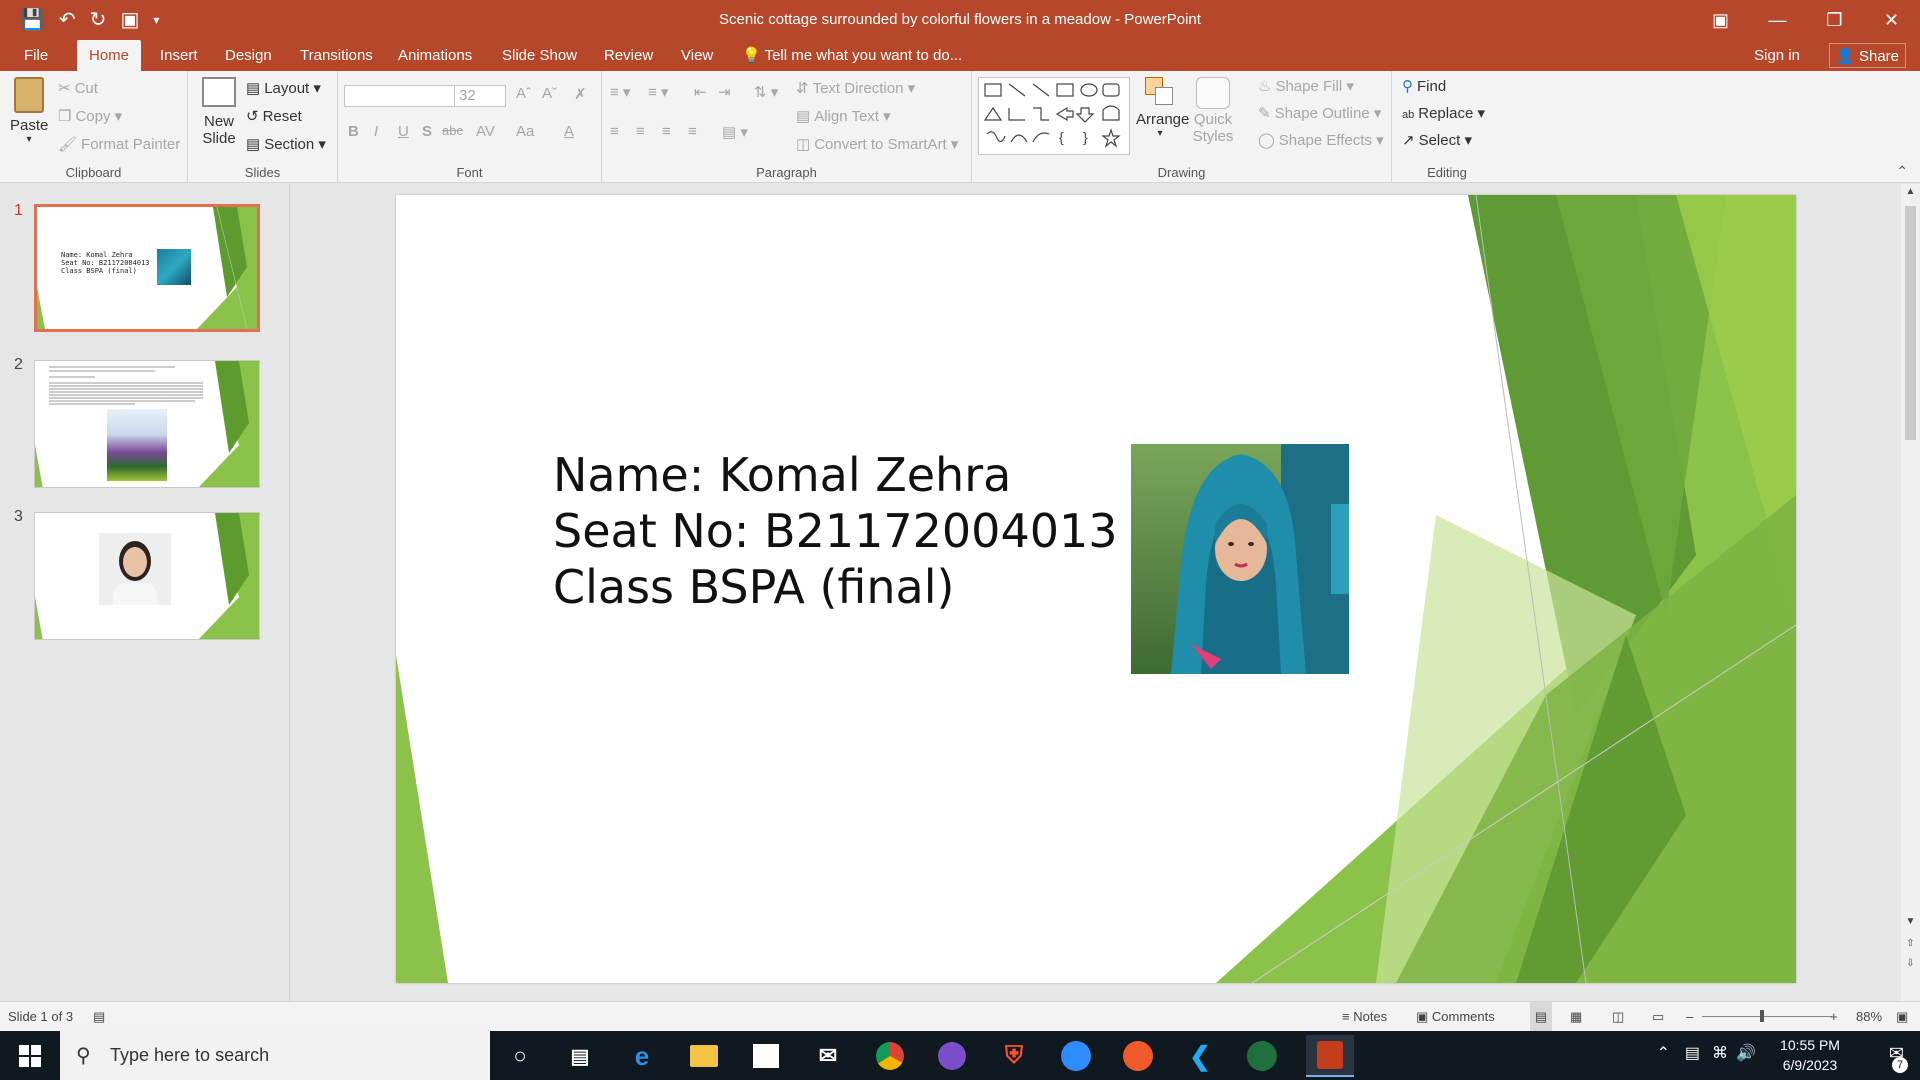 This screenshot has height=1080, width=1920. I want to click on line-spacing-icon: ⇅ ▾, so click(766, 92).